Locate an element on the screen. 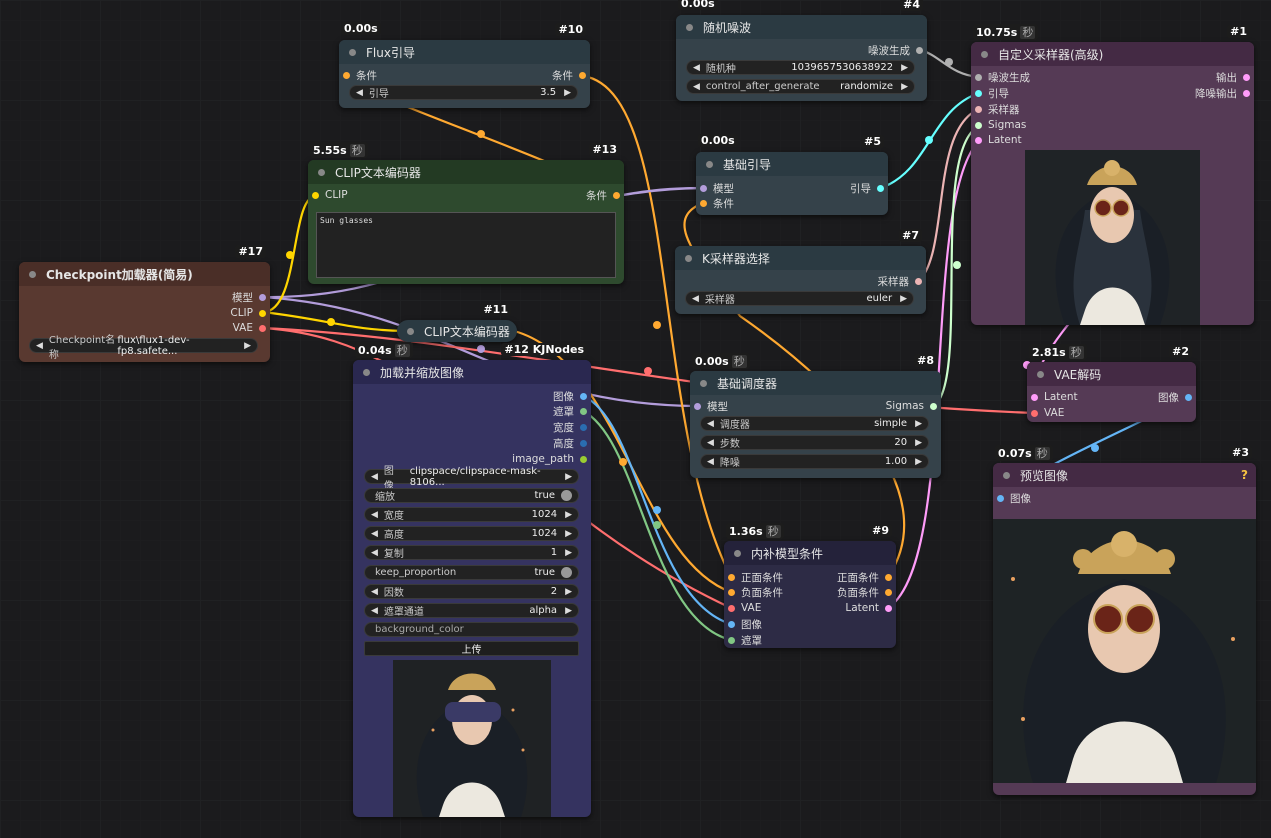  node-title: Checkpoint加载器(简易) is located at coordinates (119, 274).